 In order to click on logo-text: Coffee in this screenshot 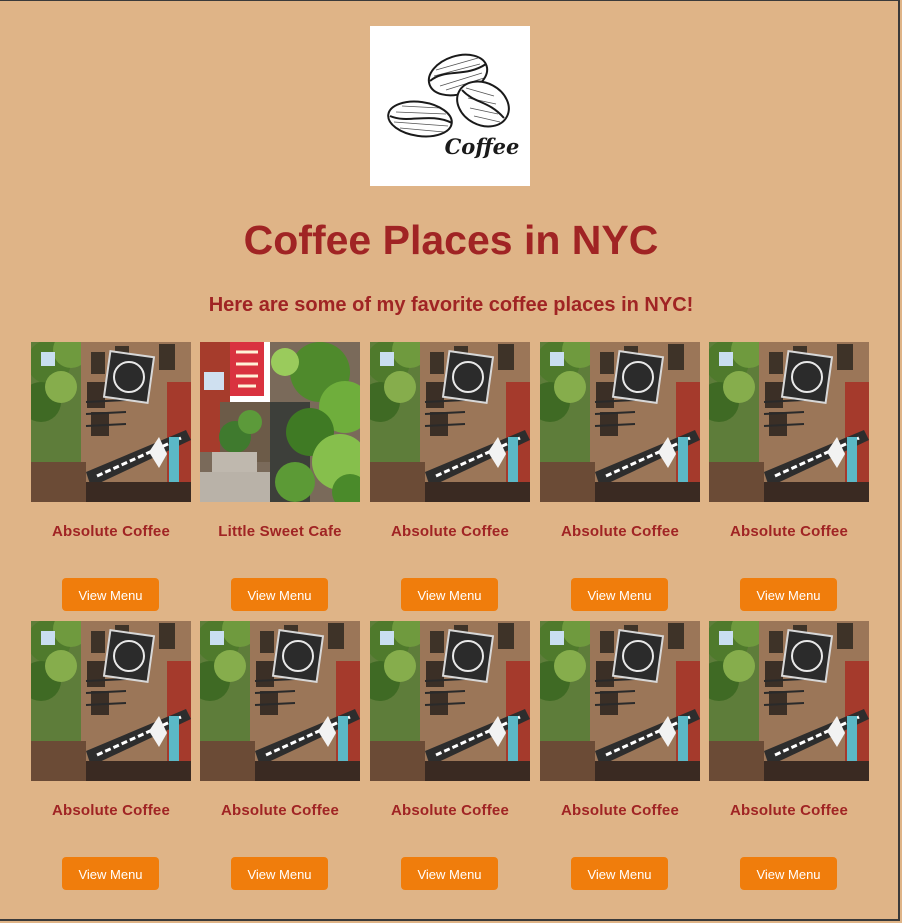, I will do `click(482, 146)`.